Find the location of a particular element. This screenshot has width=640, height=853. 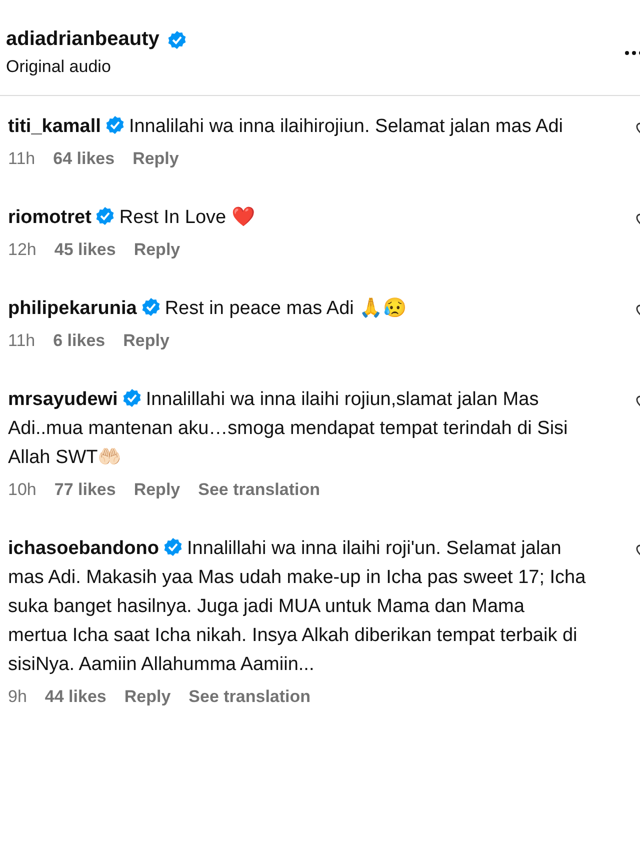

comment-text: titi_kamall Innalilahi wa inna ilaihirojiun. Selamat jalan mas Adi is located at coordinates (286, 126).